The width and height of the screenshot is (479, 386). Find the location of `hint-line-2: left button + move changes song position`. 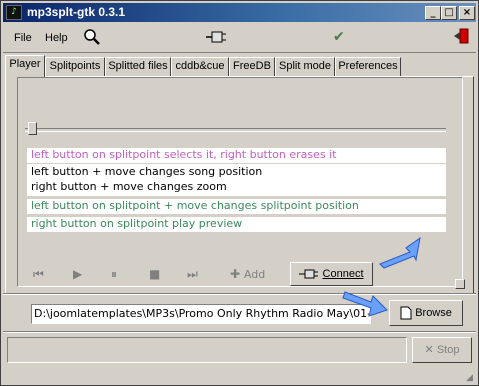

hint-line-2: left button + move changes song position is located at coordinates (147, 171).